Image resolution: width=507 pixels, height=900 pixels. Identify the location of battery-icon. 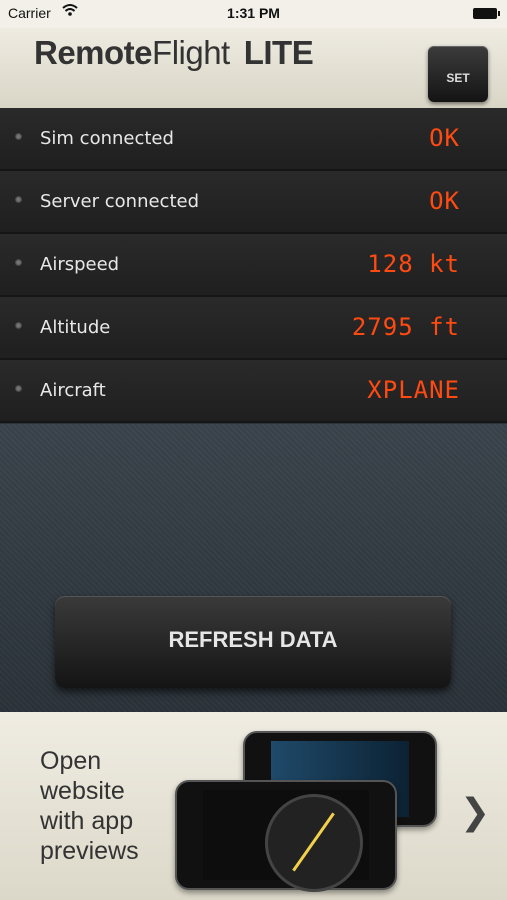
(486, 13).